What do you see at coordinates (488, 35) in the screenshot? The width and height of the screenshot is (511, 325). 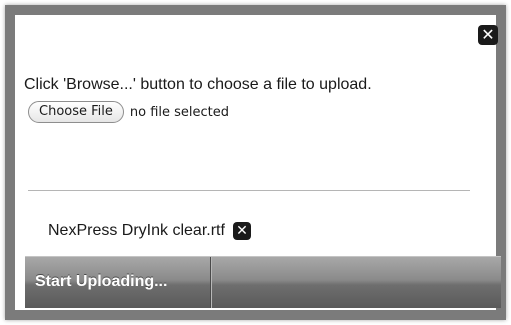 I see `close-icon: ✕` at bounding box center [488, 35].